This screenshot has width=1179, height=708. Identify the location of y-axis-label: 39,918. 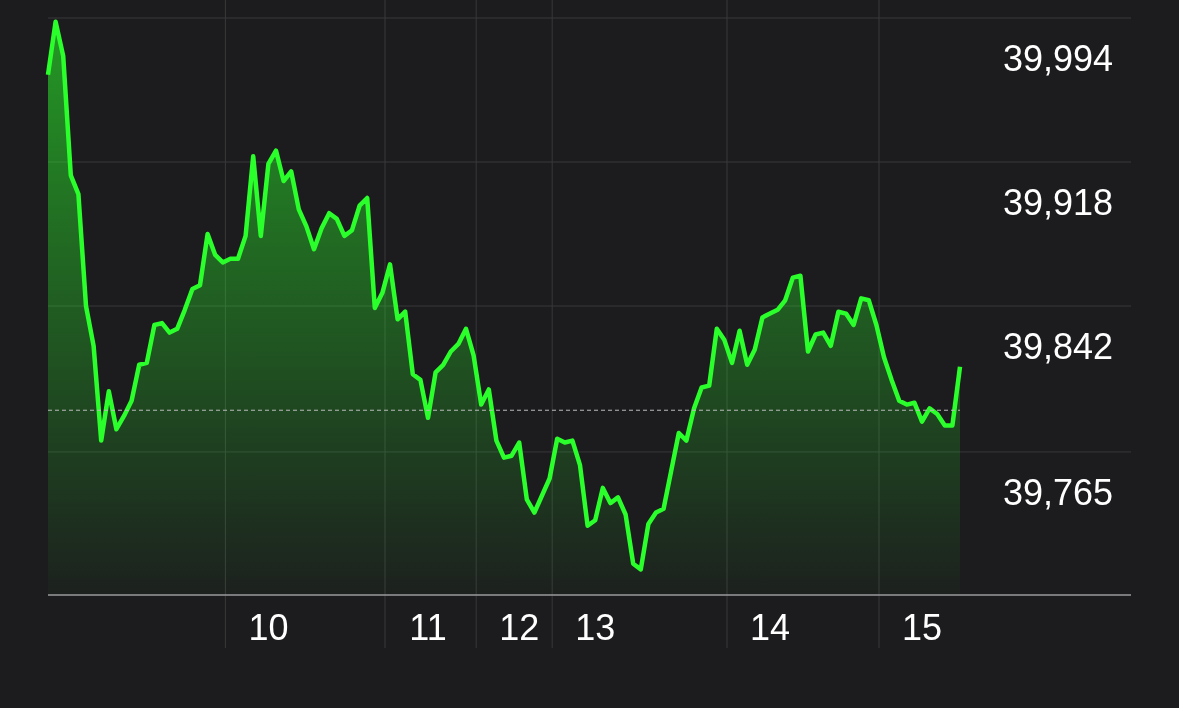
(1057, 202).